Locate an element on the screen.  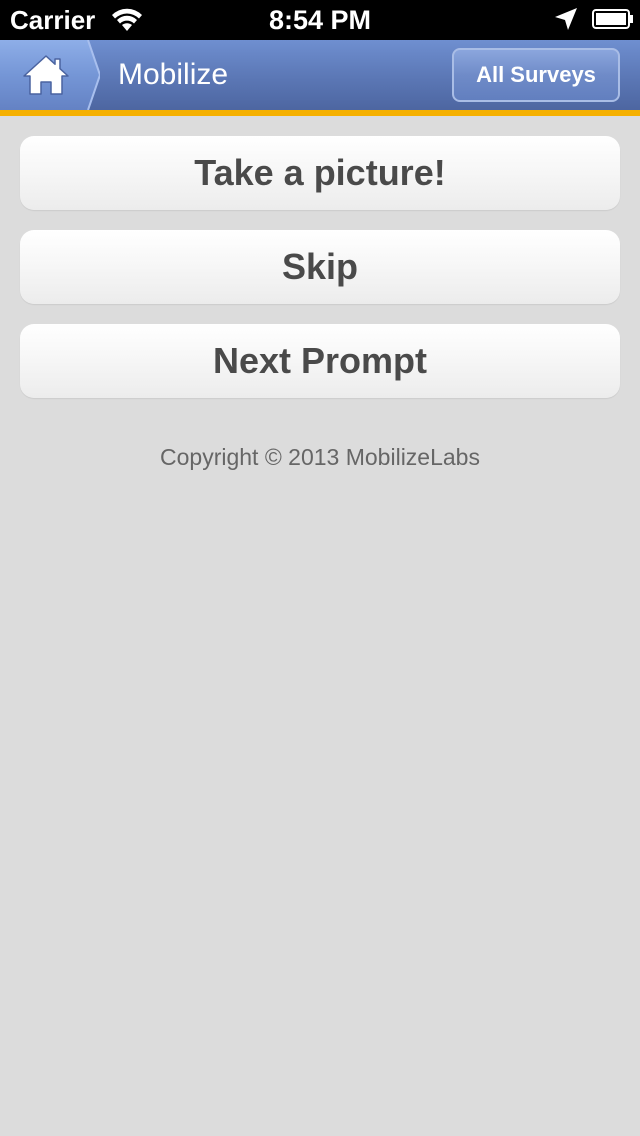
page-title: Mobilize is located at coordinates (173, 74).